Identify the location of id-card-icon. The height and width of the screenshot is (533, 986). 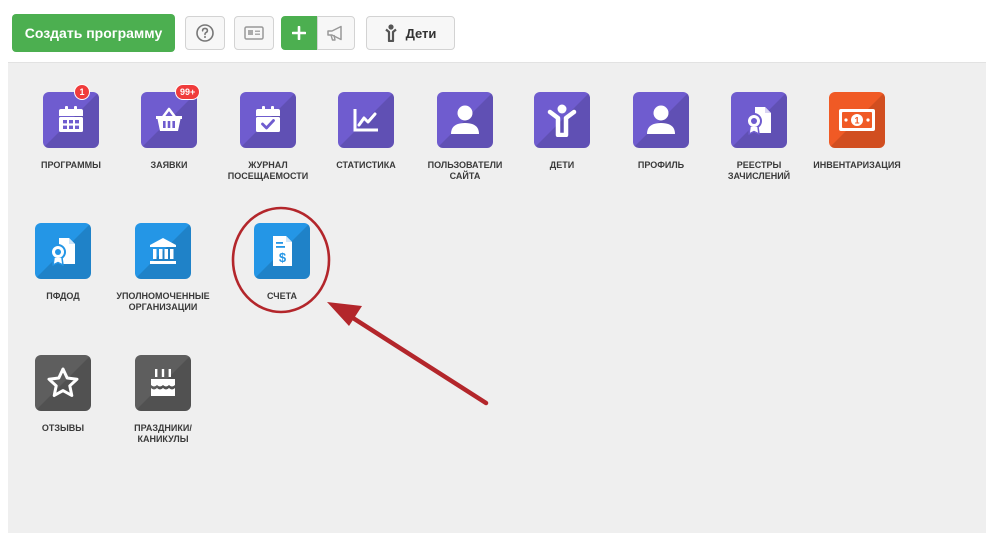
(254, 33).